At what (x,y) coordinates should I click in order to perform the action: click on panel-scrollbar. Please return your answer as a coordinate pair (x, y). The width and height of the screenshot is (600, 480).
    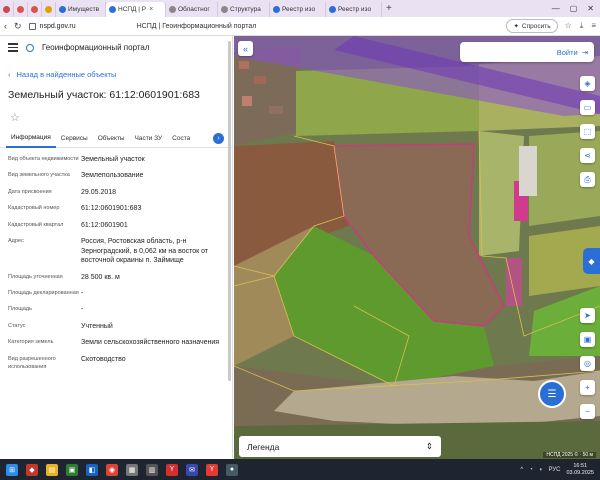
    Looking at the image, I should click on (229, 211).